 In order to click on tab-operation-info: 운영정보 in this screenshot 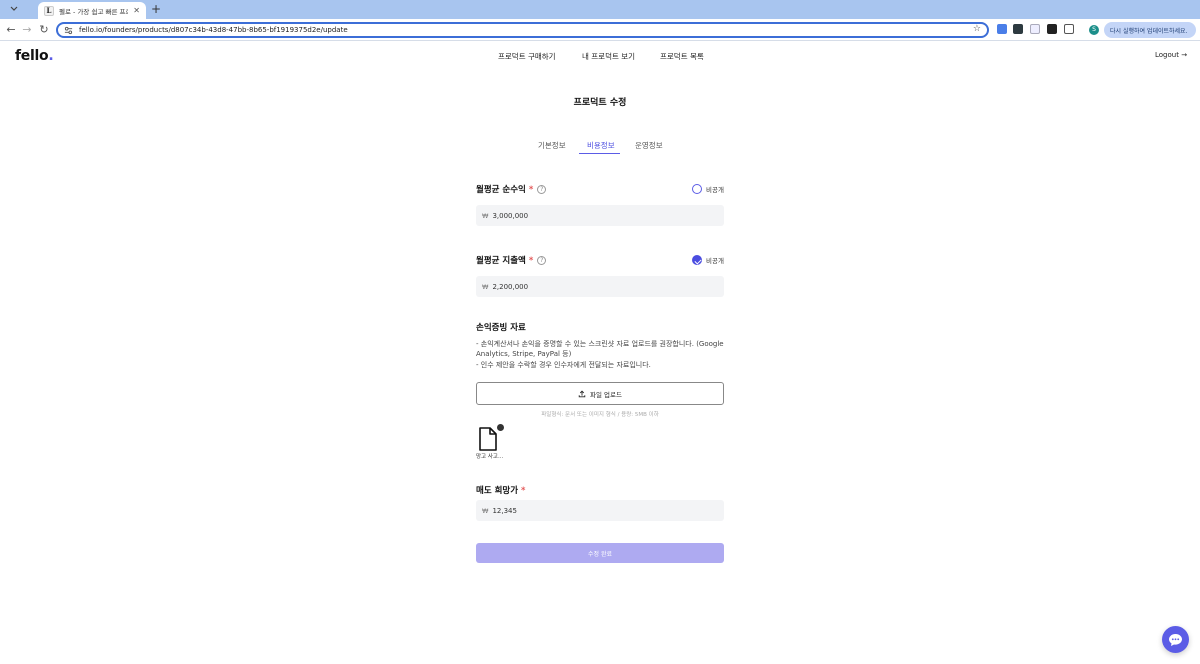, I will do `click(649, 145)`.